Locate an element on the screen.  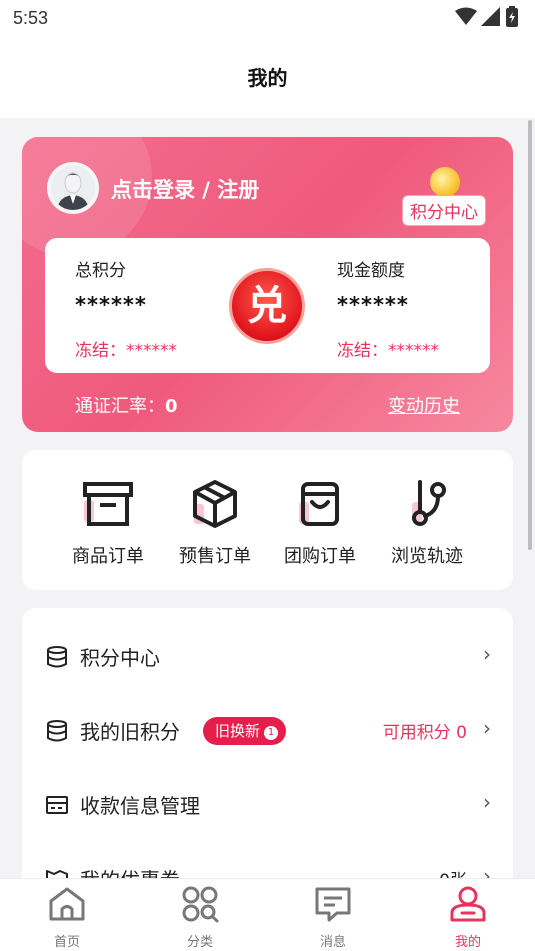
order-group-buy: 团购订单 is located at coordinates (320, 523).